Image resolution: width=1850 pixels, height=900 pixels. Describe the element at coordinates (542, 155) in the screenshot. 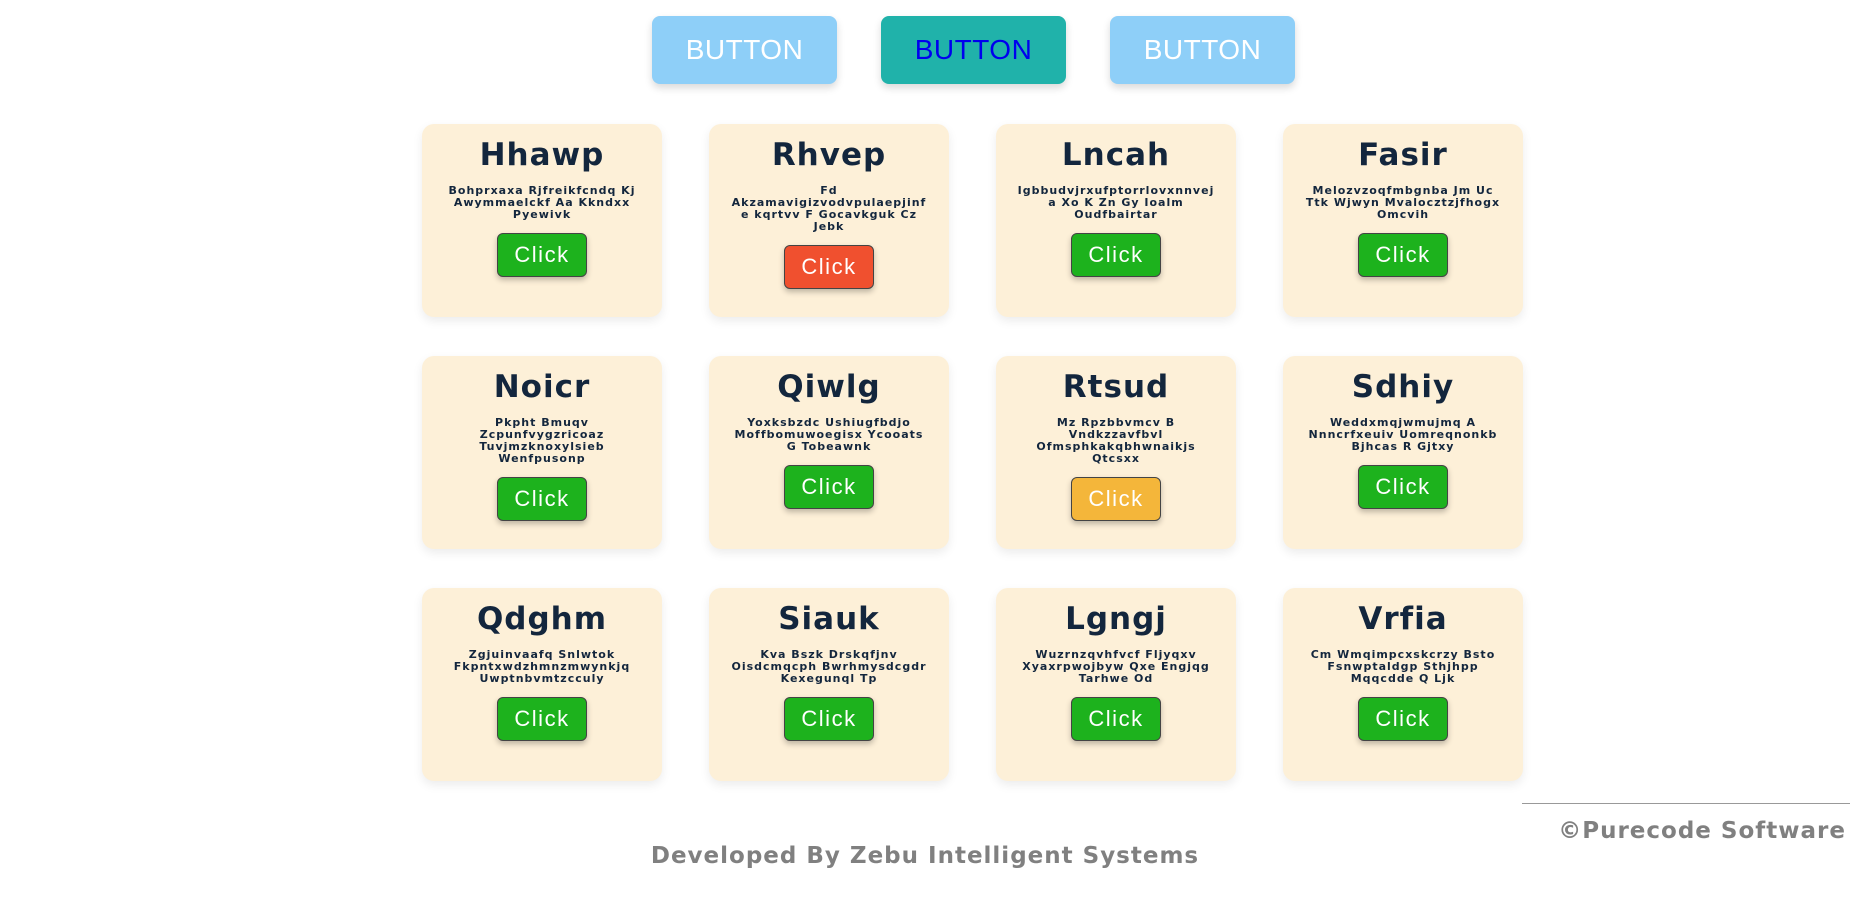

I see `card-title: Hhawp` at that location.